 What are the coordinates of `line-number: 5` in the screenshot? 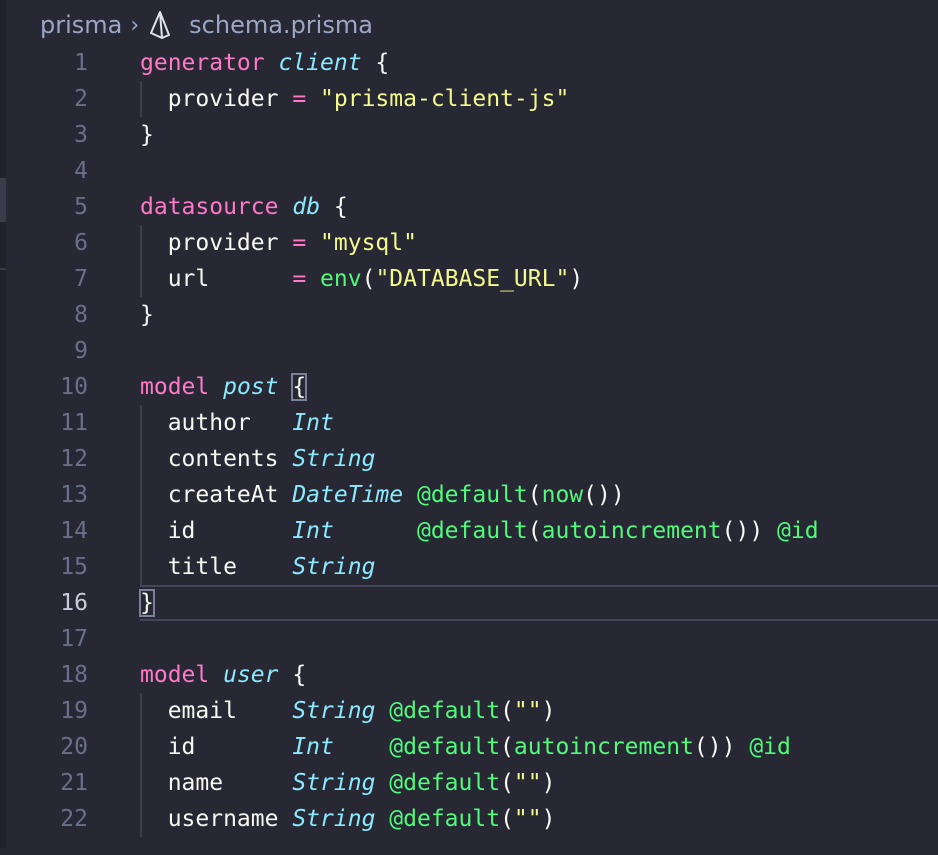 It's located at (81, 207).